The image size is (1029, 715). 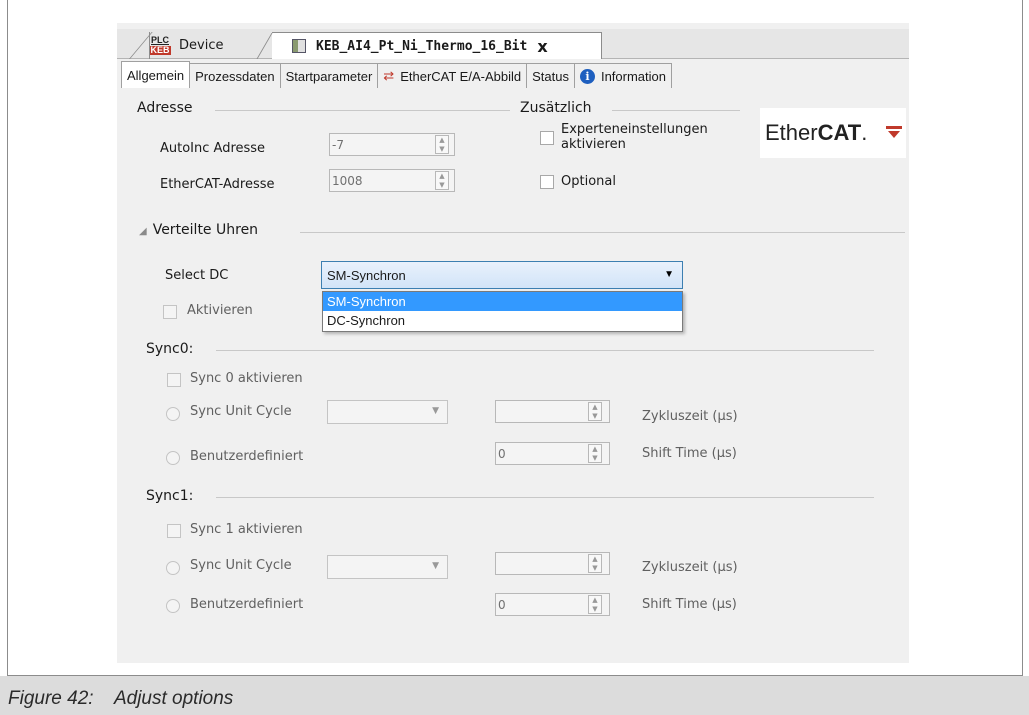 What do you see at coordinates (173, 458) in the screenshot?
I see `sync0-custom-radio` at bounding box center [173, 458].